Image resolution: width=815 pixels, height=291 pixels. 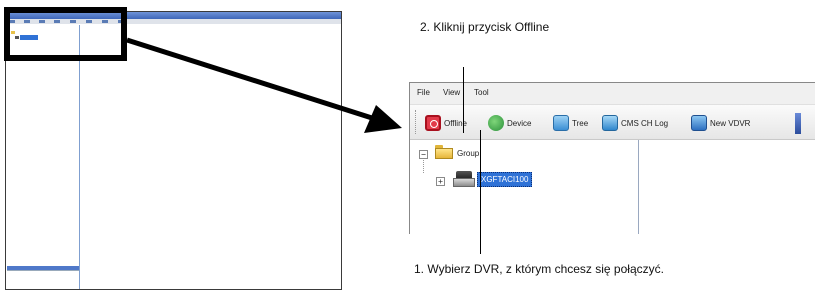 I want to click on tree-icon, so click(x=561, y=123).